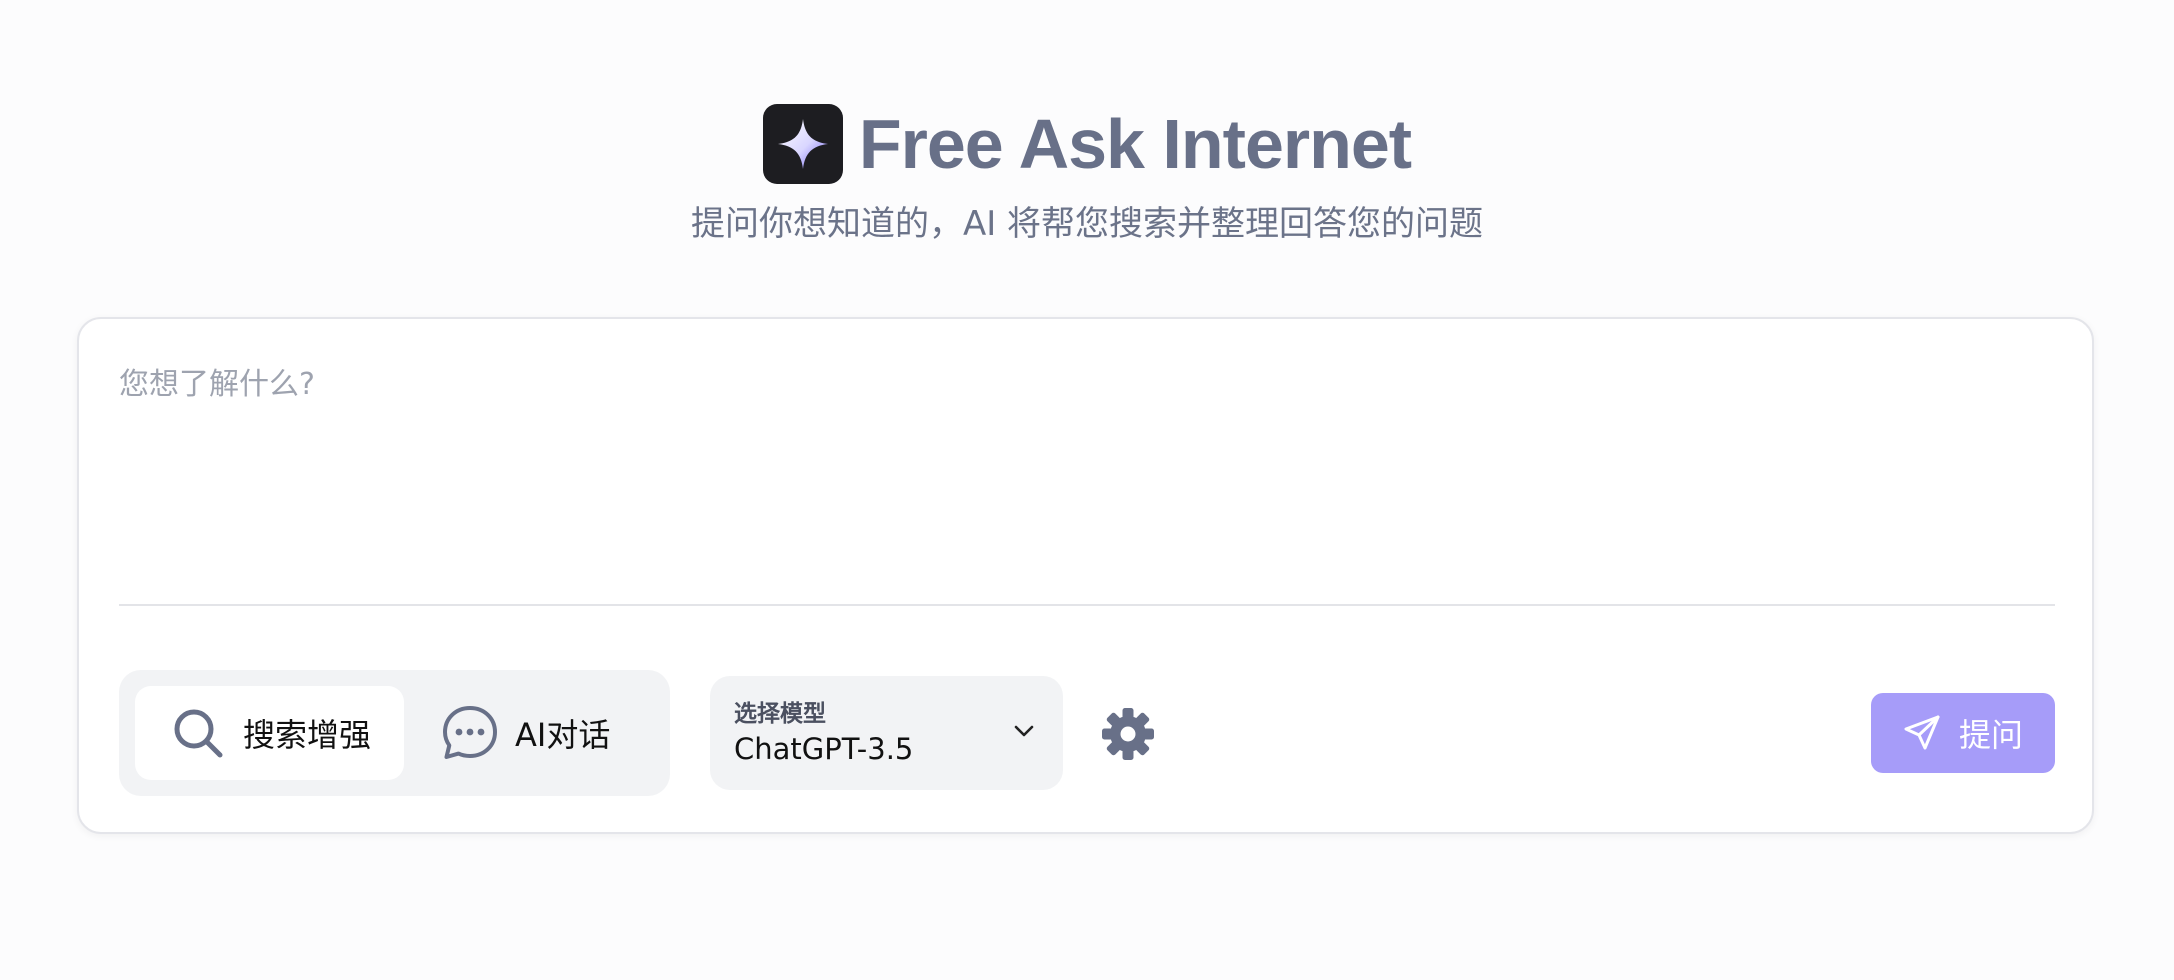  Describe the element at coordinates (824, 749) in the screenshot. I see `model-select-value: ChatGPT-3.5` at that location.